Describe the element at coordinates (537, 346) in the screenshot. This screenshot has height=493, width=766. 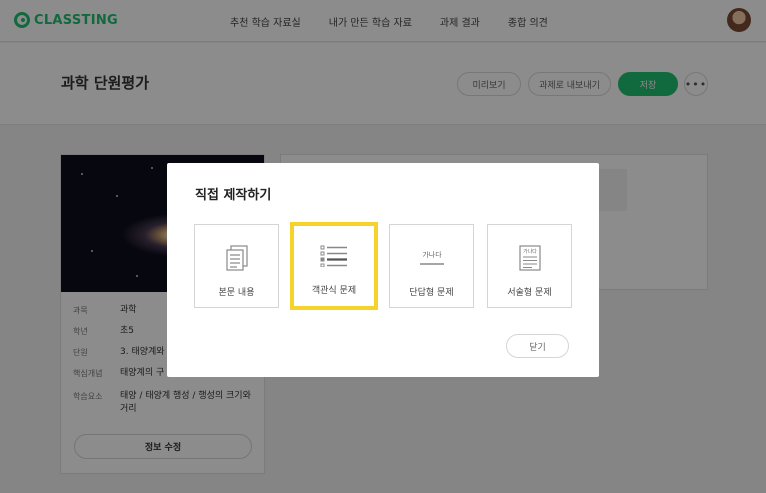
I see `close-button: 닫기` at that location.